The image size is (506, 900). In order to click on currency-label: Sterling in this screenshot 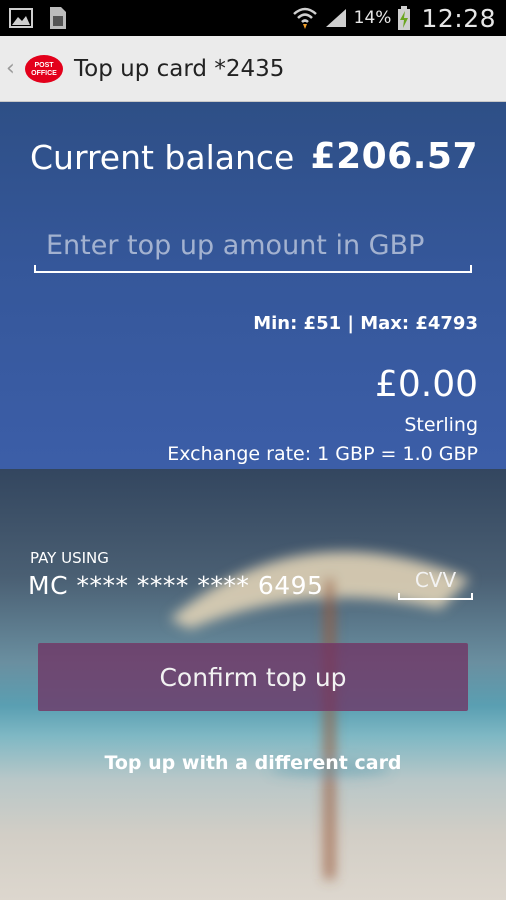, I will do `click(441, 425)`.